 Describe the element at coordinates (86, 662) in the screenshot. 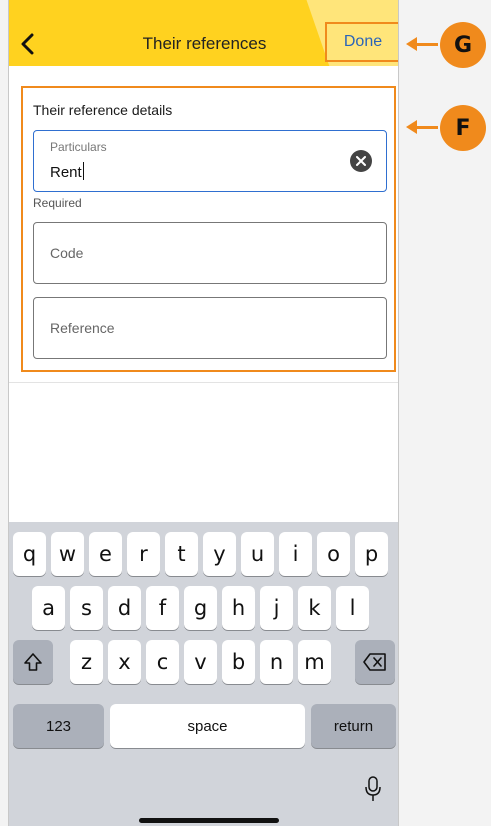

I see `key-z: z` at that location.